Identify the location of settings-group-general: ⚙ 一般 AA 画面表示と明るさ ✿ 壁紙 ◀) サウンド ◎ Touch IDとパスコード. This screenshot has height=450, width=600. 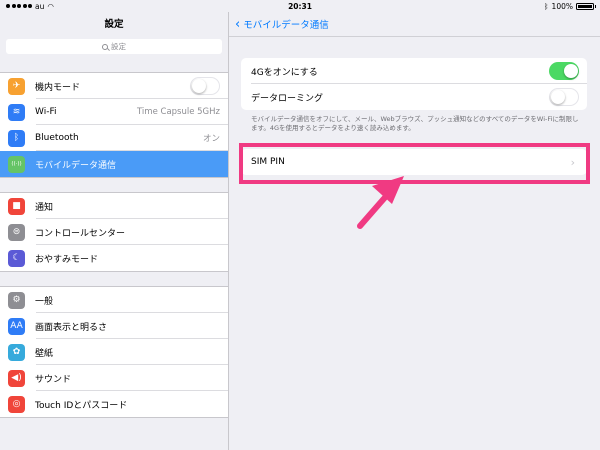
(114, 352).